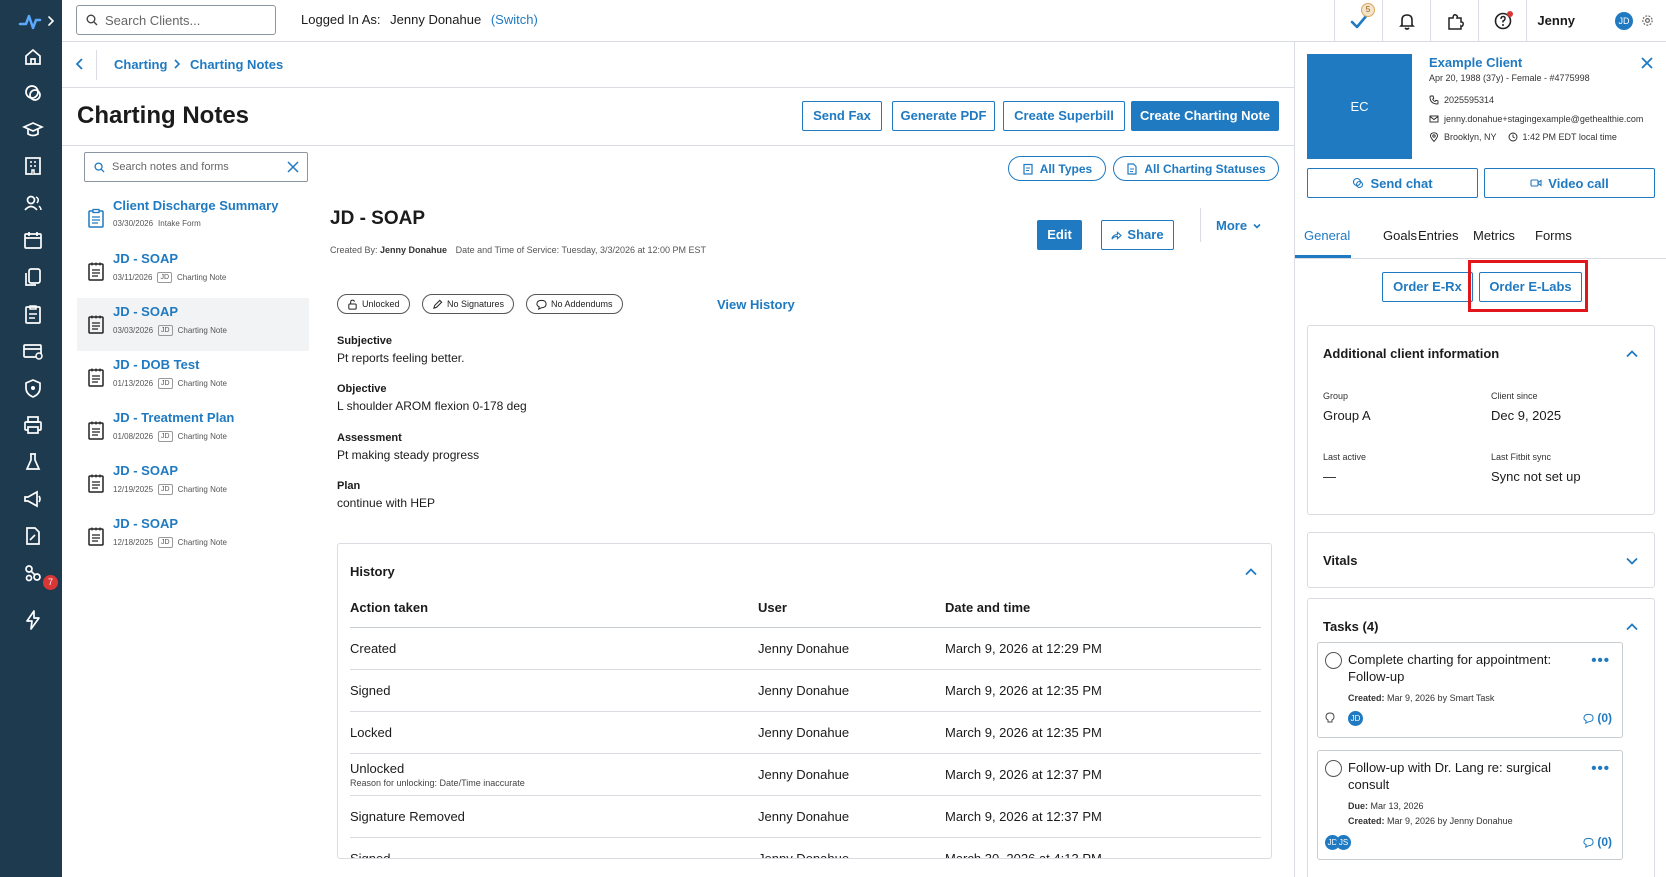 The height and width of the screenshot is (877, 1666). Describe the element at coordinates (1604, 842) in the screenshot. I see `task-comments-count: (0)` at that location.